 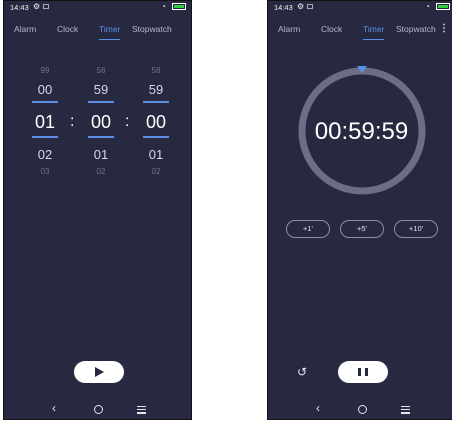 I want to click on hours-picker: 99 00 01 02 03, so click(x=45, y=121).